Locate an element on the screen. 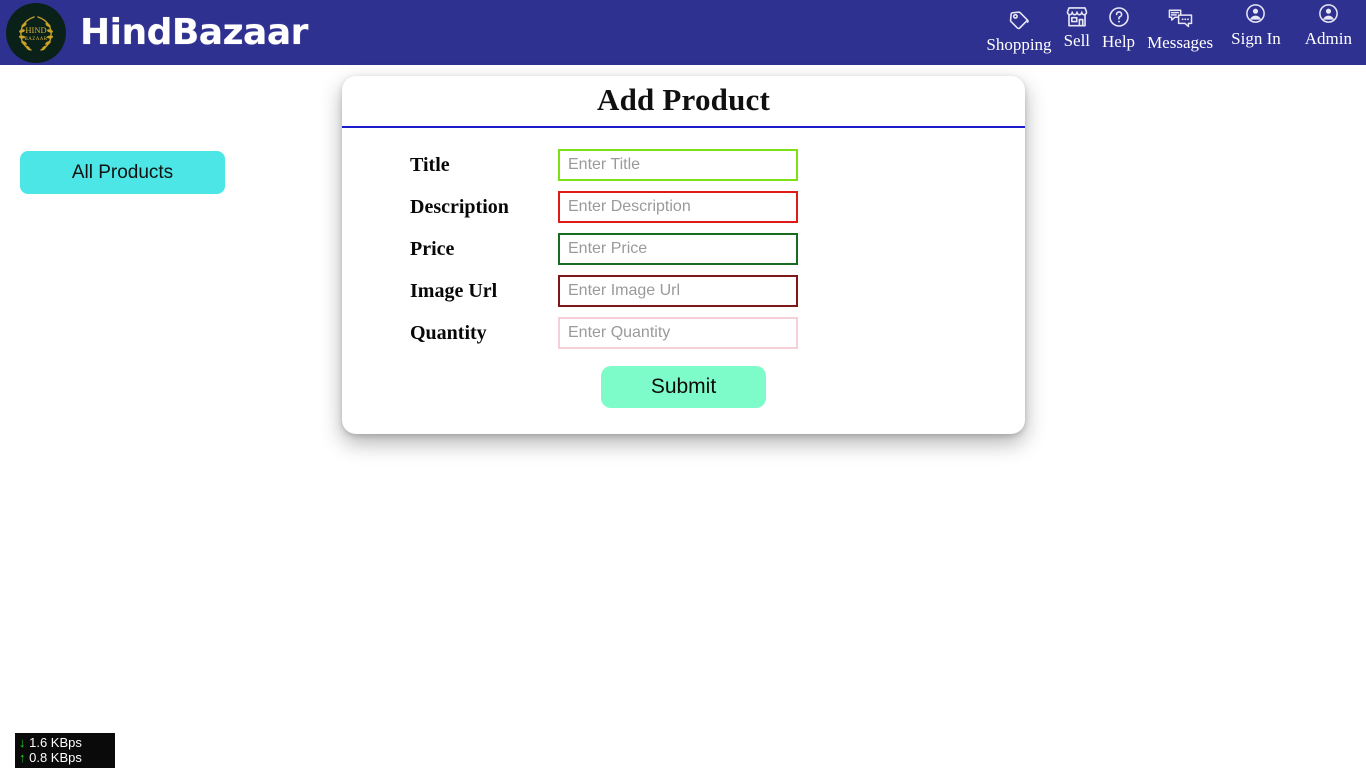  upload-speed-row: ↑ 0.8 KBps is located at coordinates (65, 757).